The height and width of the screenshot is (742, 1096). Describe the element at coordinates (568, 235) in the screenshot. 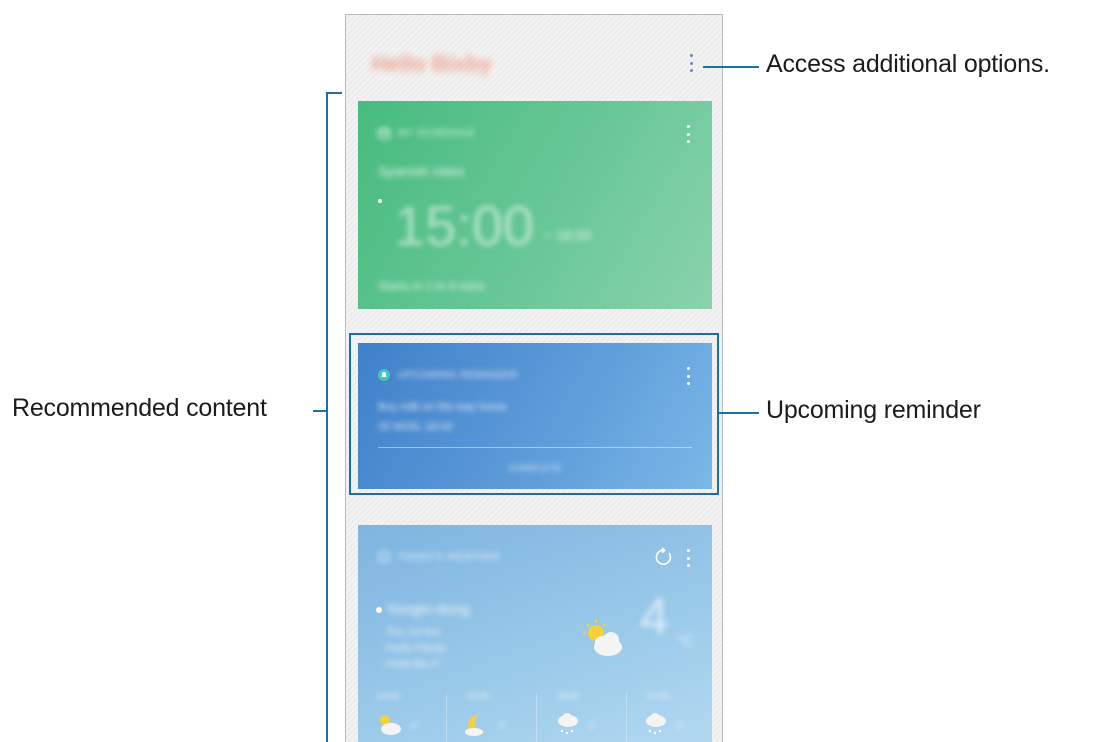

I see `event-end-time: ~ 16:00` at that location.